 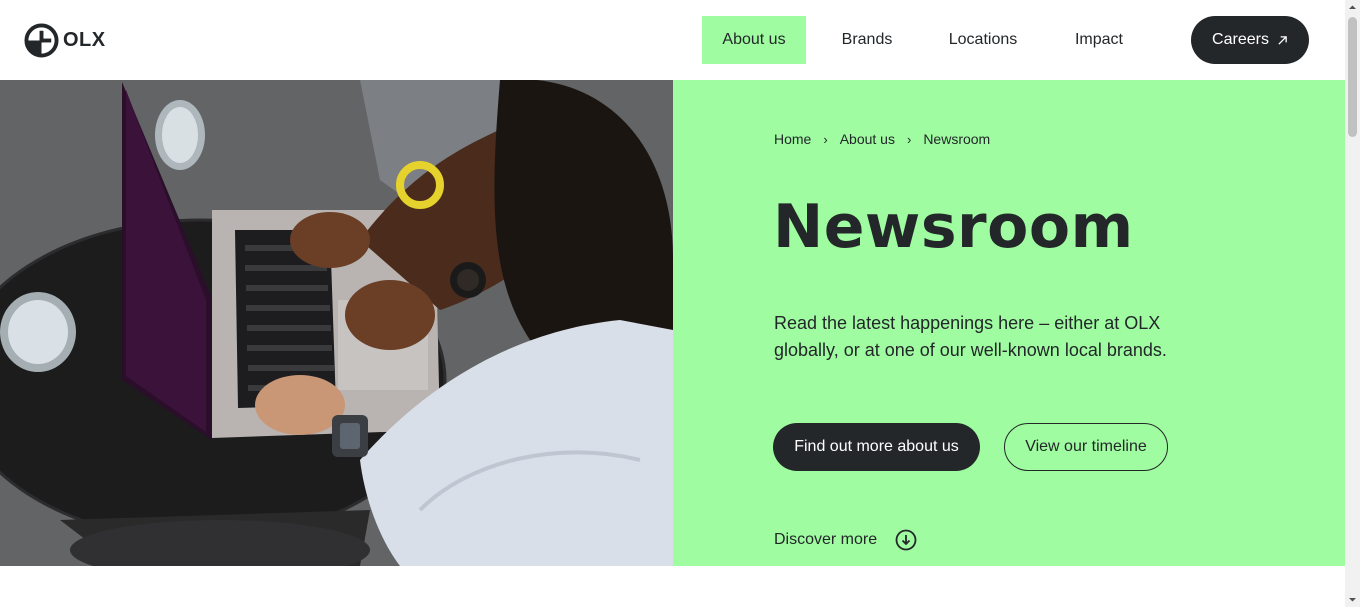 I want to click on breadcrumb-newsroom: Newsroom, so click(x=957, y=139).